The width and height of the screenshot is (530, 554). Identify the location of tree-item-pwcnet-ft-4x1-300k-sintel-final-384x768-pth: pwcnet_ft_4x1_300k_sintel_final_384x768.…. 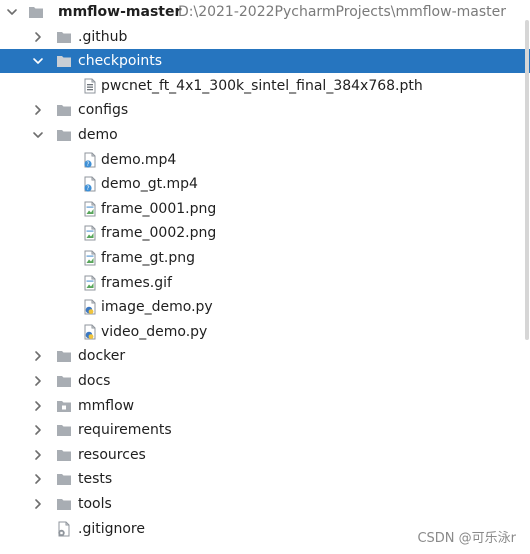
(265, 86).